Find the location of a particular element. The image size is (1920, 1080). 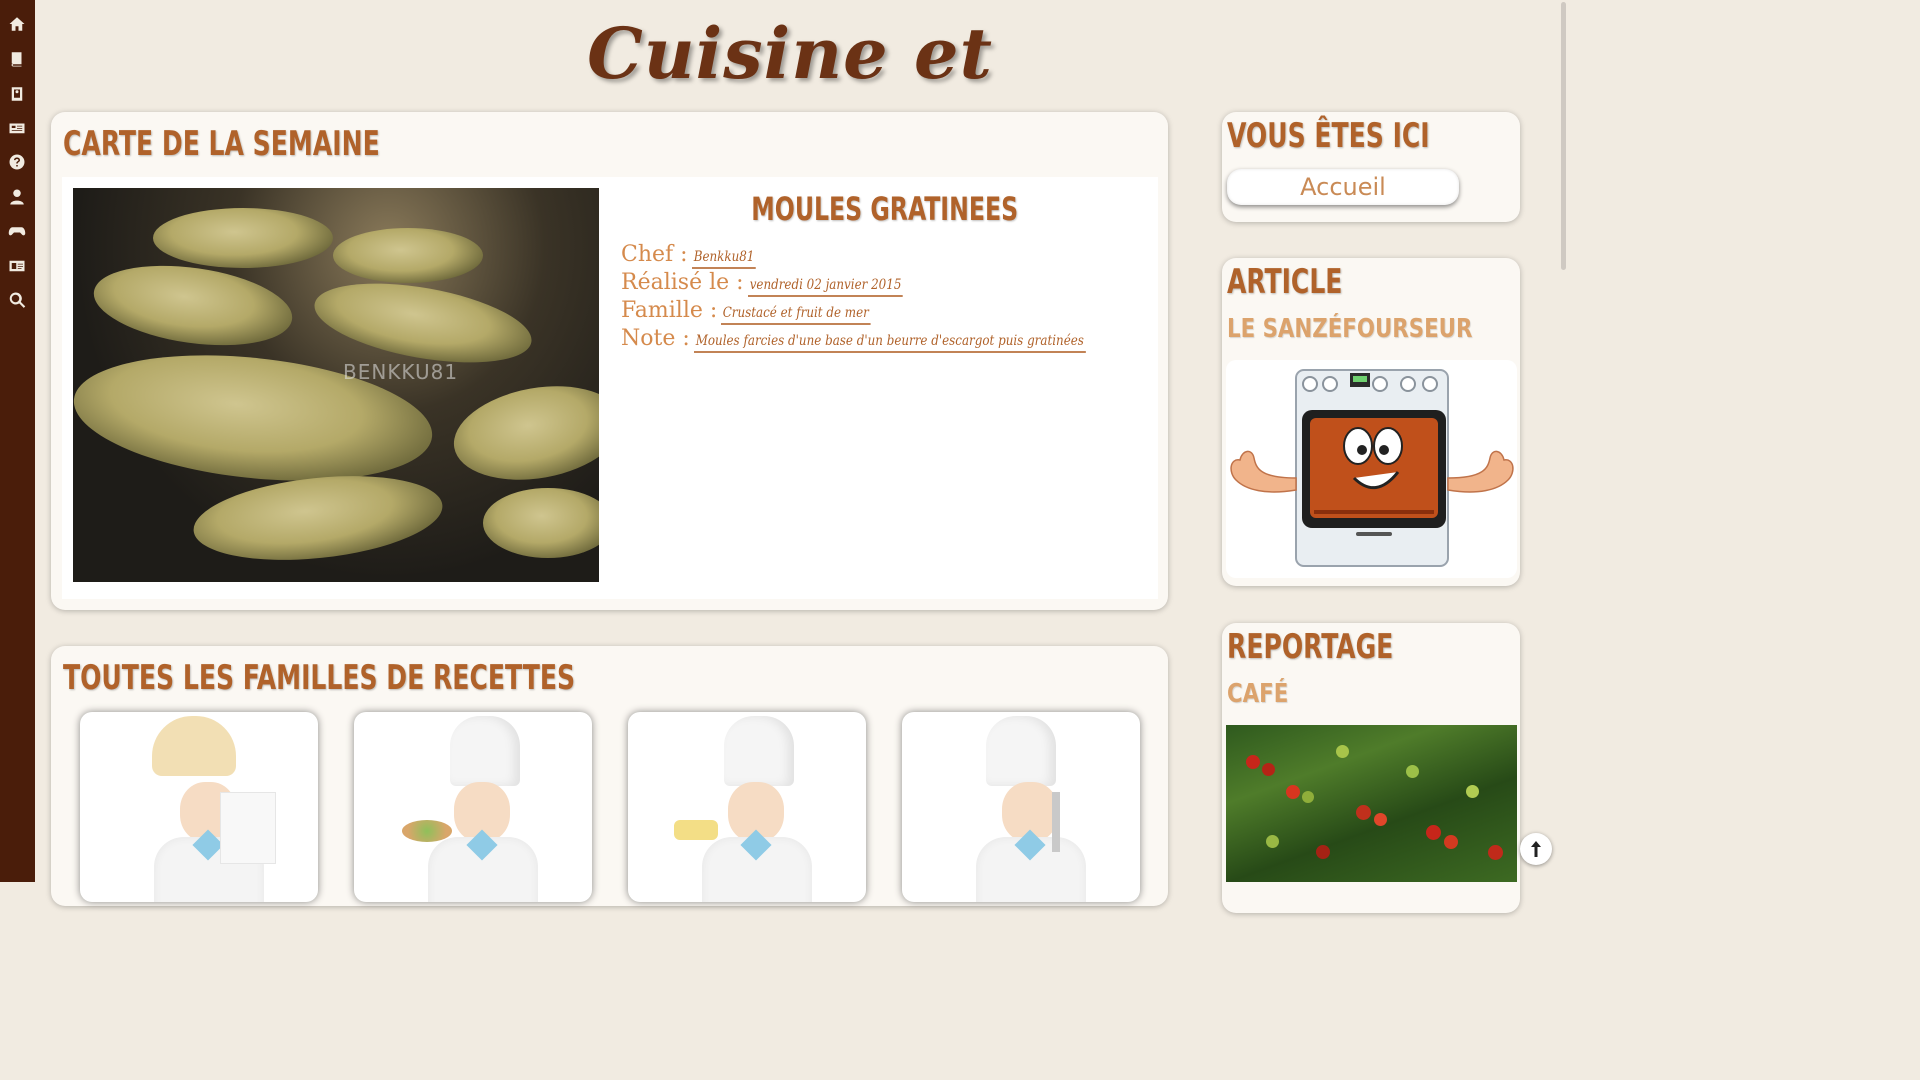

gamepad-icon is located at coordinates (17, 231).